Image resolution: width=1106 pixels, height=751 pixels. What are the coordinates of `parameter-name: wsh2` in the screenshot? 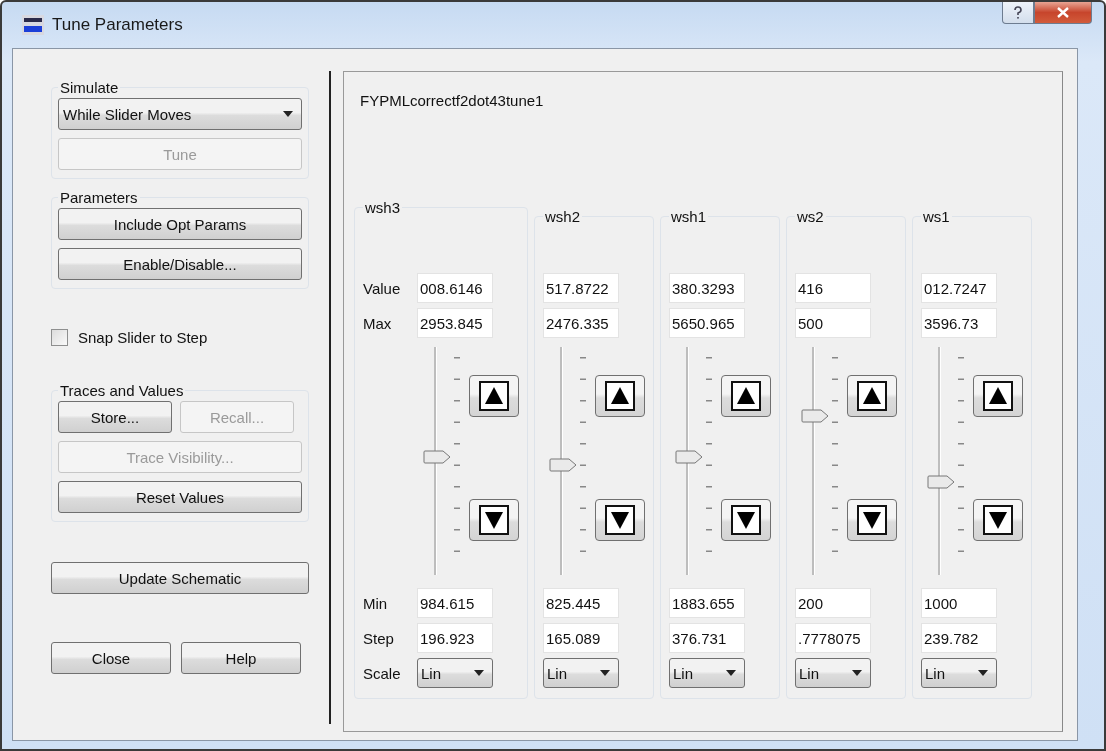 It's located at (563, 216).